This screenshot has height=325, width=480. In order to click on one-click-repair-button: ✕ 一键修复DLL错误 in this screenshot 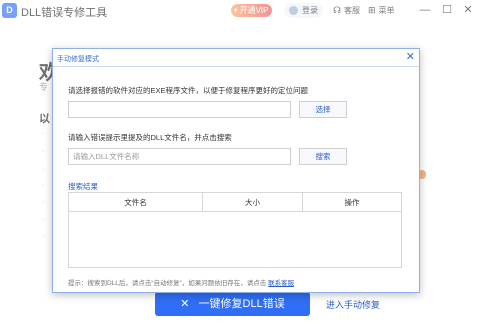, I will do `click(232, 304)`.